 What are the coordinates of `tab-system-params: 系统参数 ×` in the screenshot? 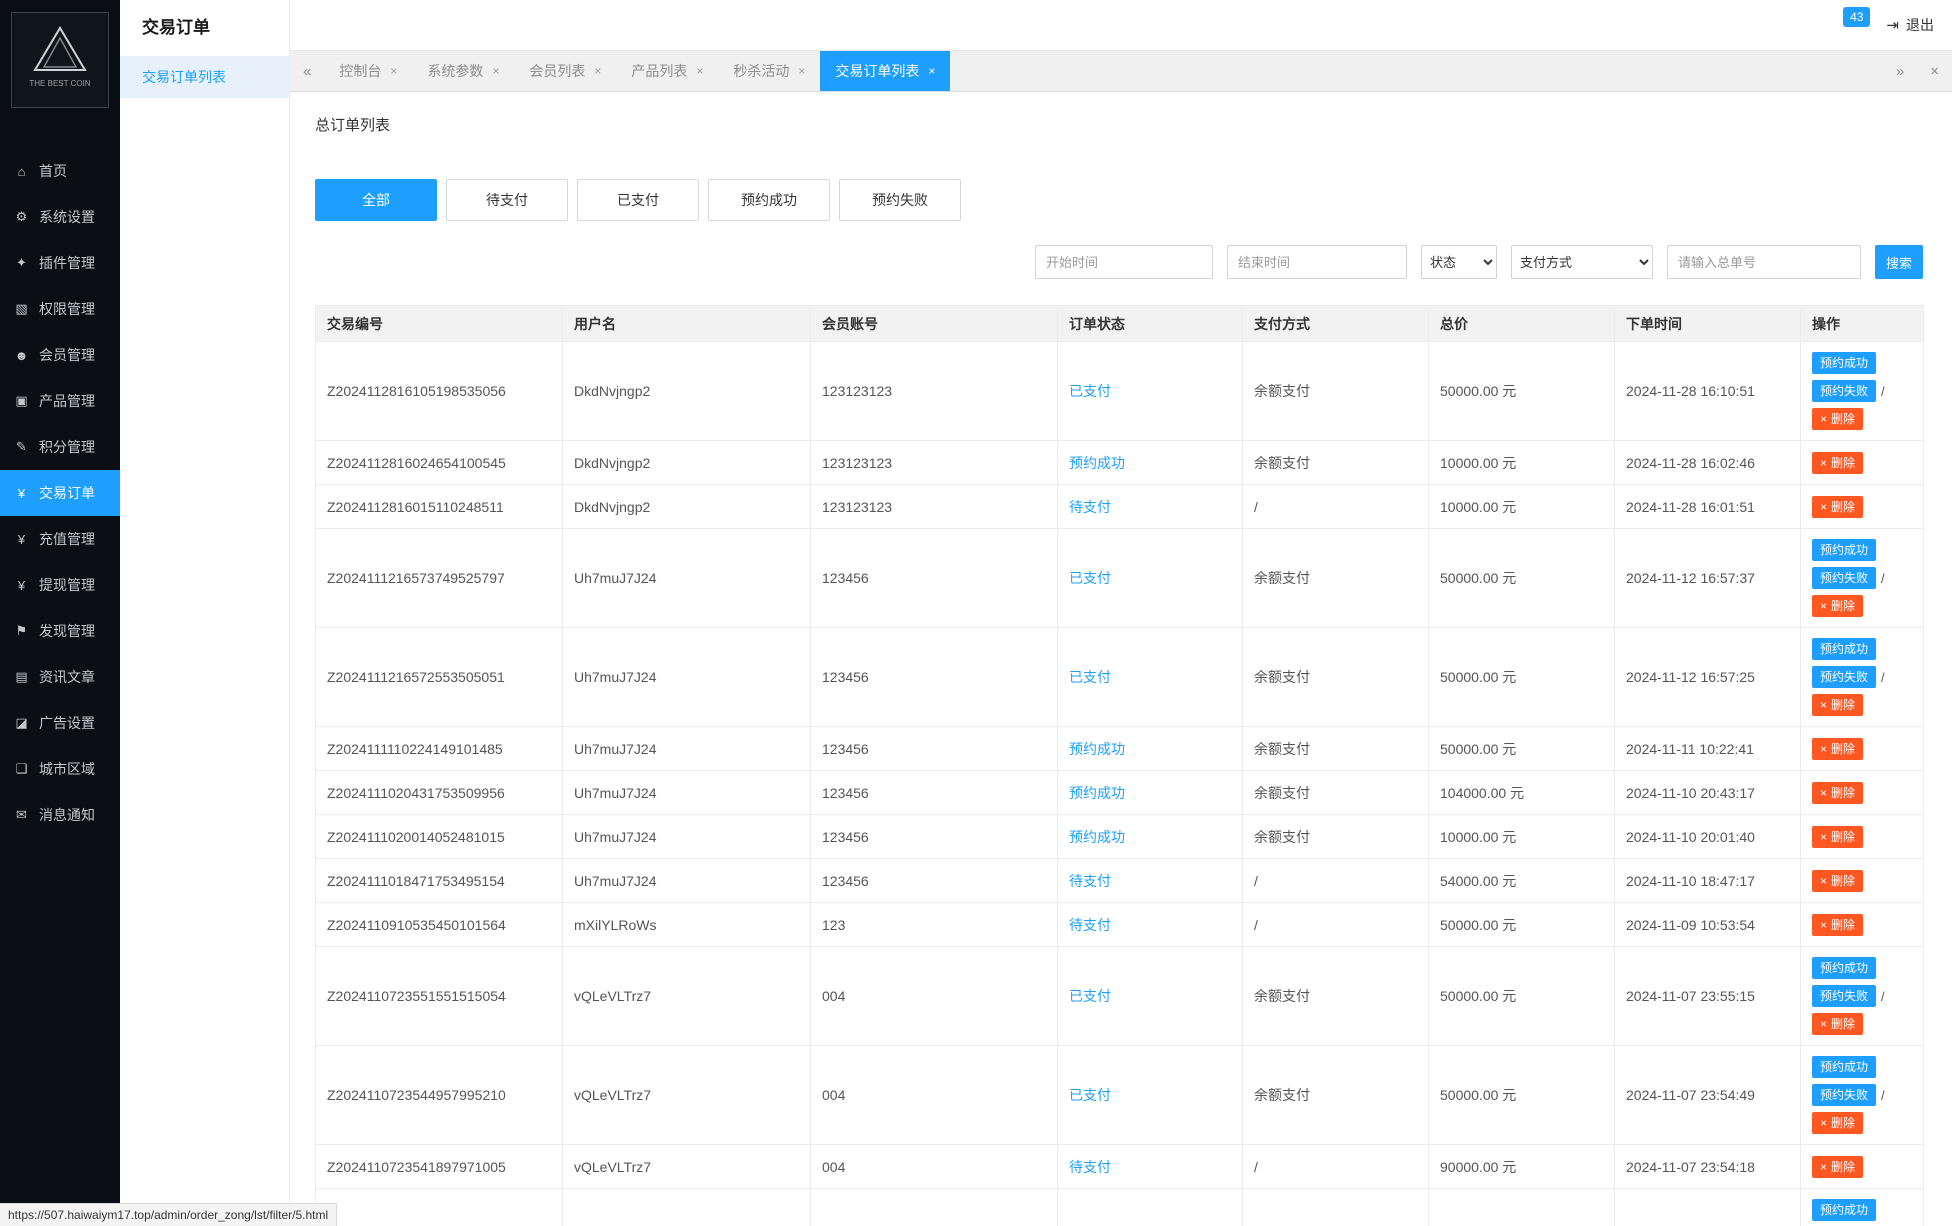 It's located at (463, 71).